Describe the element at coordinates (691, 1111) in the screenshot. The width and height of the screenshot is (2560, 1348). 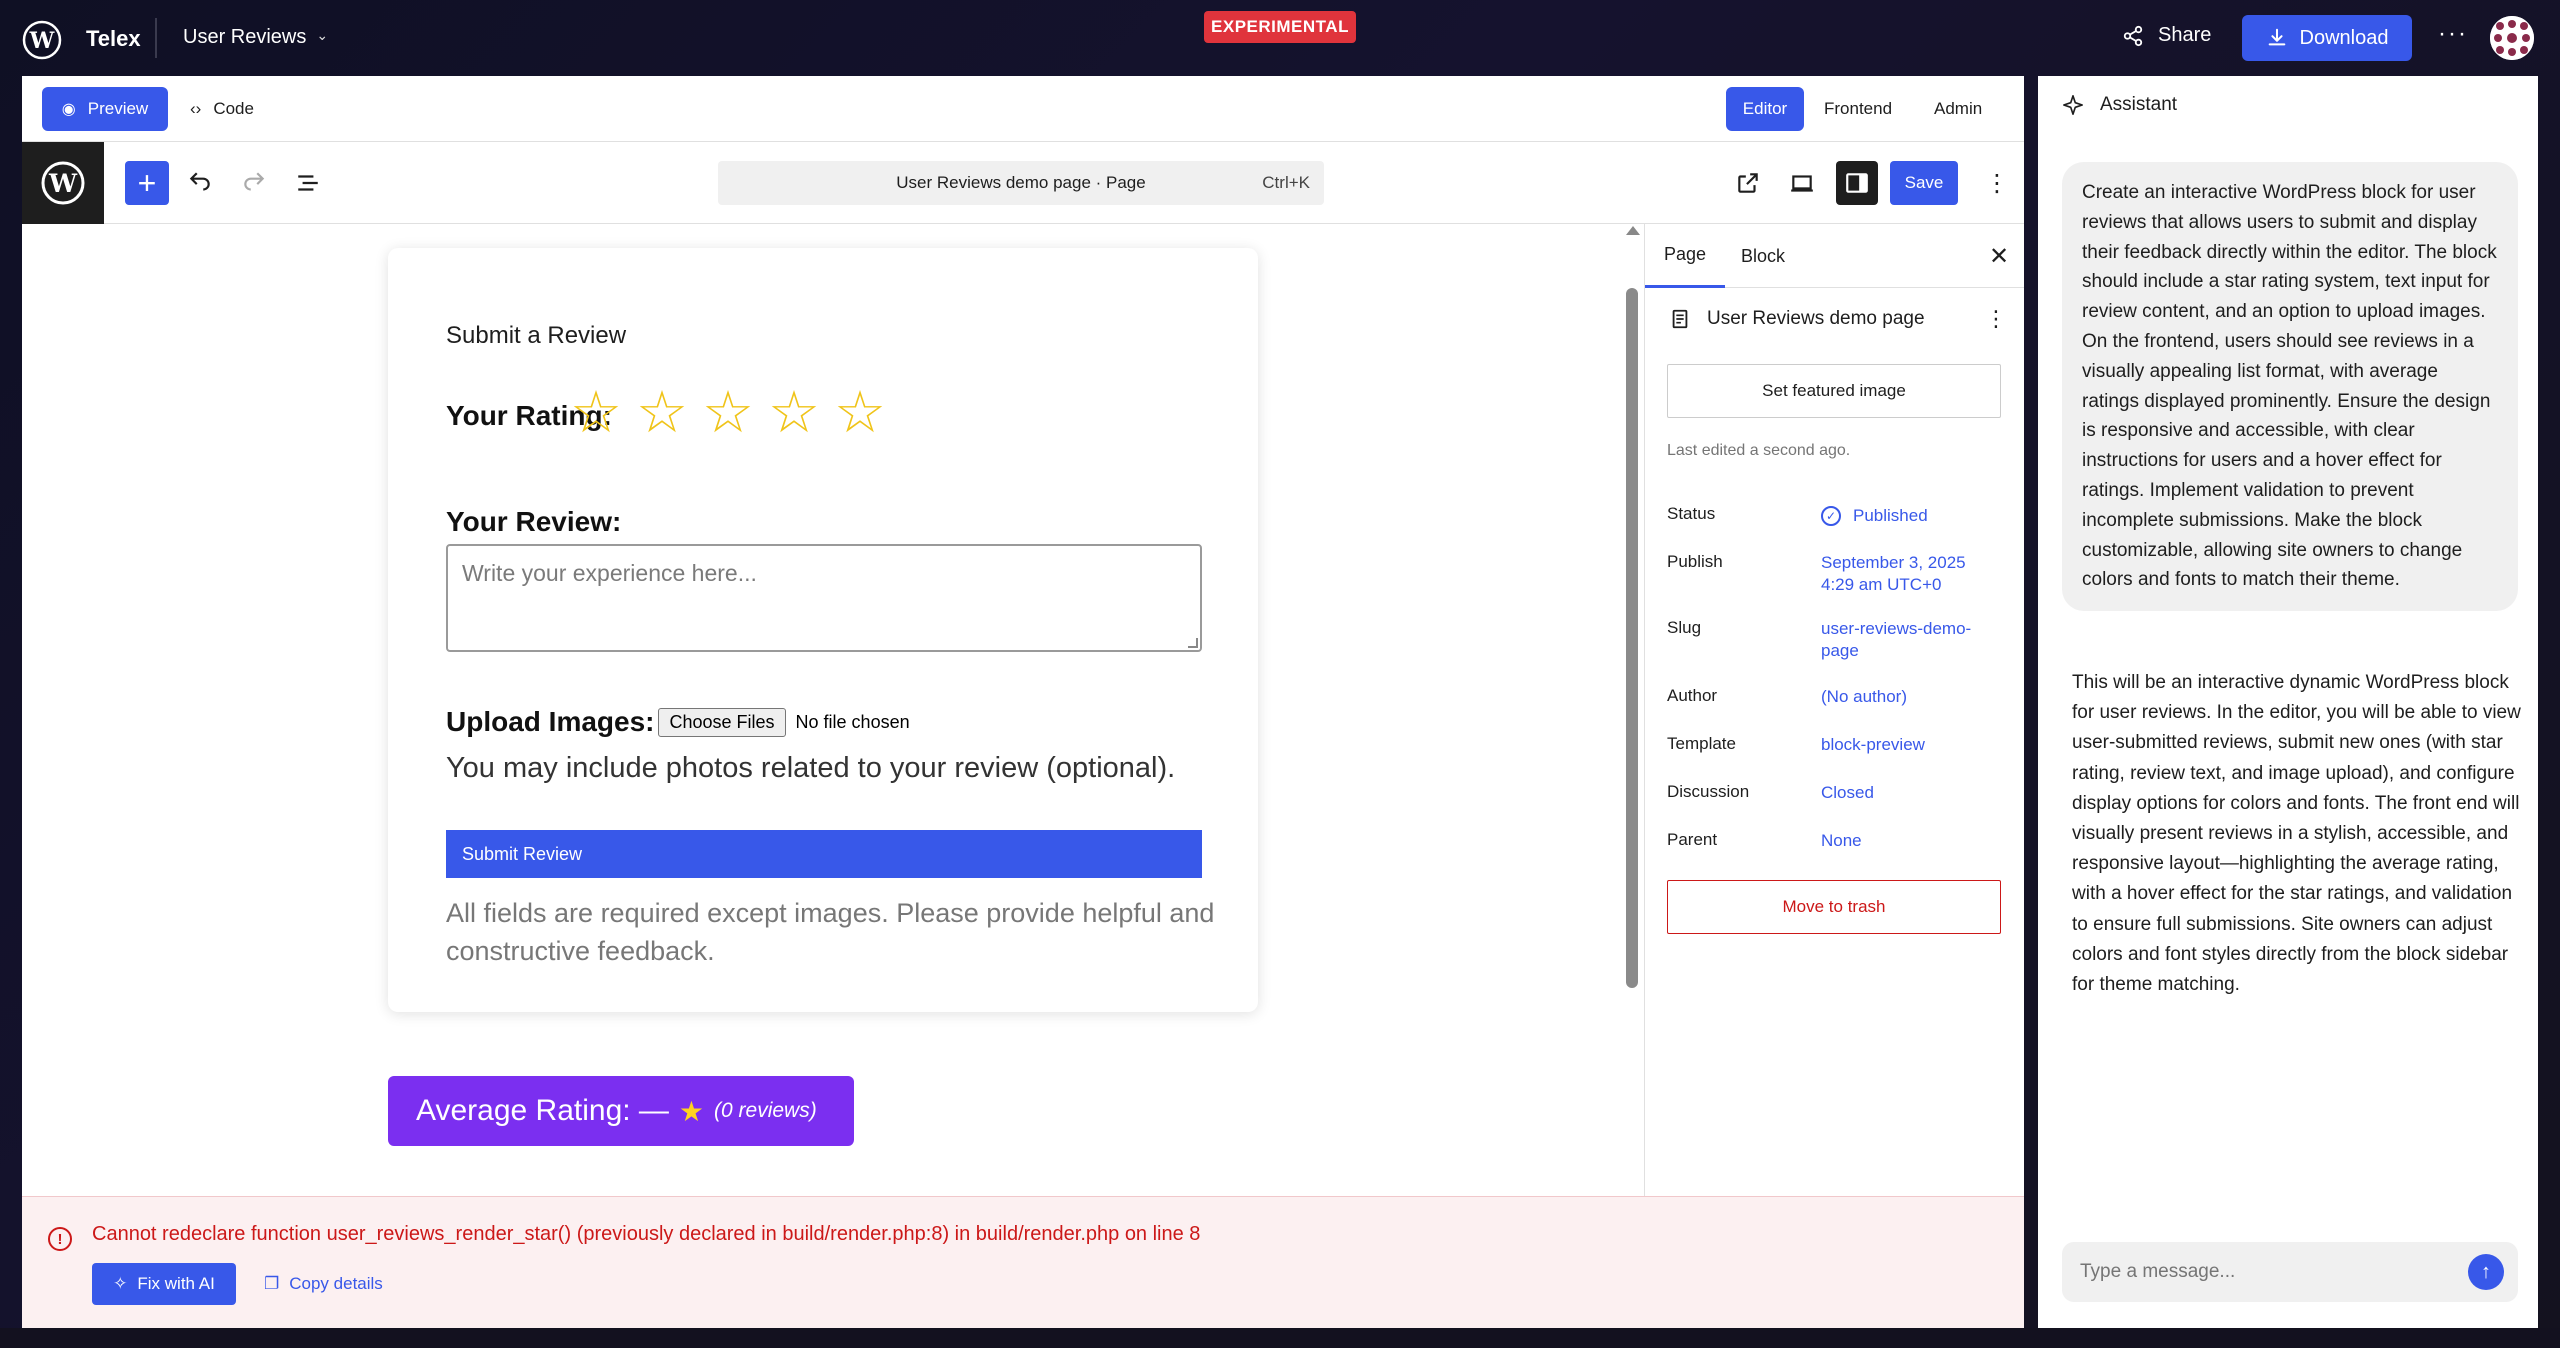
I see `star-filled-icon: ★` at that location.